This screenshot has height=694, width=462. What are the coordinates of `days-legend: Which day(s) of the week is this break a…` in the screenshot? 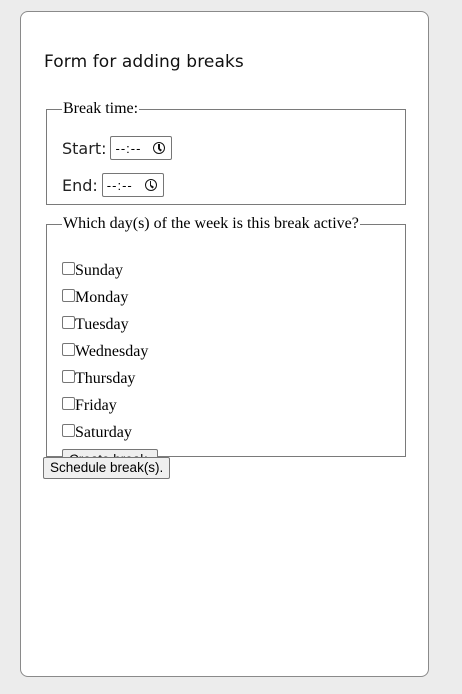 It's located at (211, 223).